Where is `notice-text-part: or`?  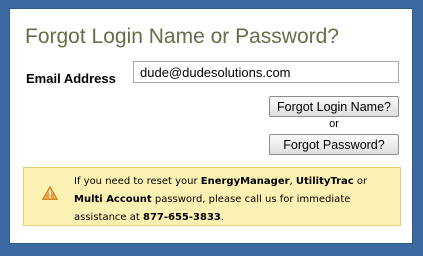
notice-text-part: or is located at coordinates (360, 181).